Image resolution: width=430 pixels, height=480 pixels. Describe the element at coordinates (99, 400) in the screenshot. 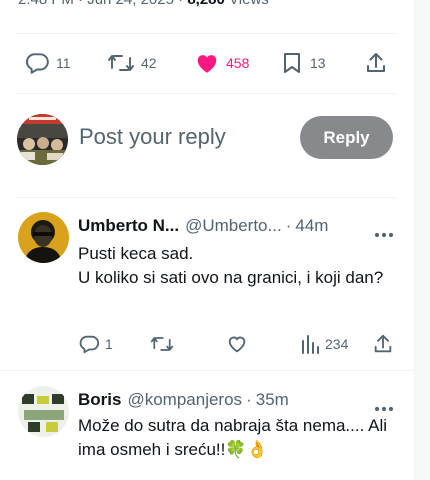

I see `user-name: Boris` at that location.